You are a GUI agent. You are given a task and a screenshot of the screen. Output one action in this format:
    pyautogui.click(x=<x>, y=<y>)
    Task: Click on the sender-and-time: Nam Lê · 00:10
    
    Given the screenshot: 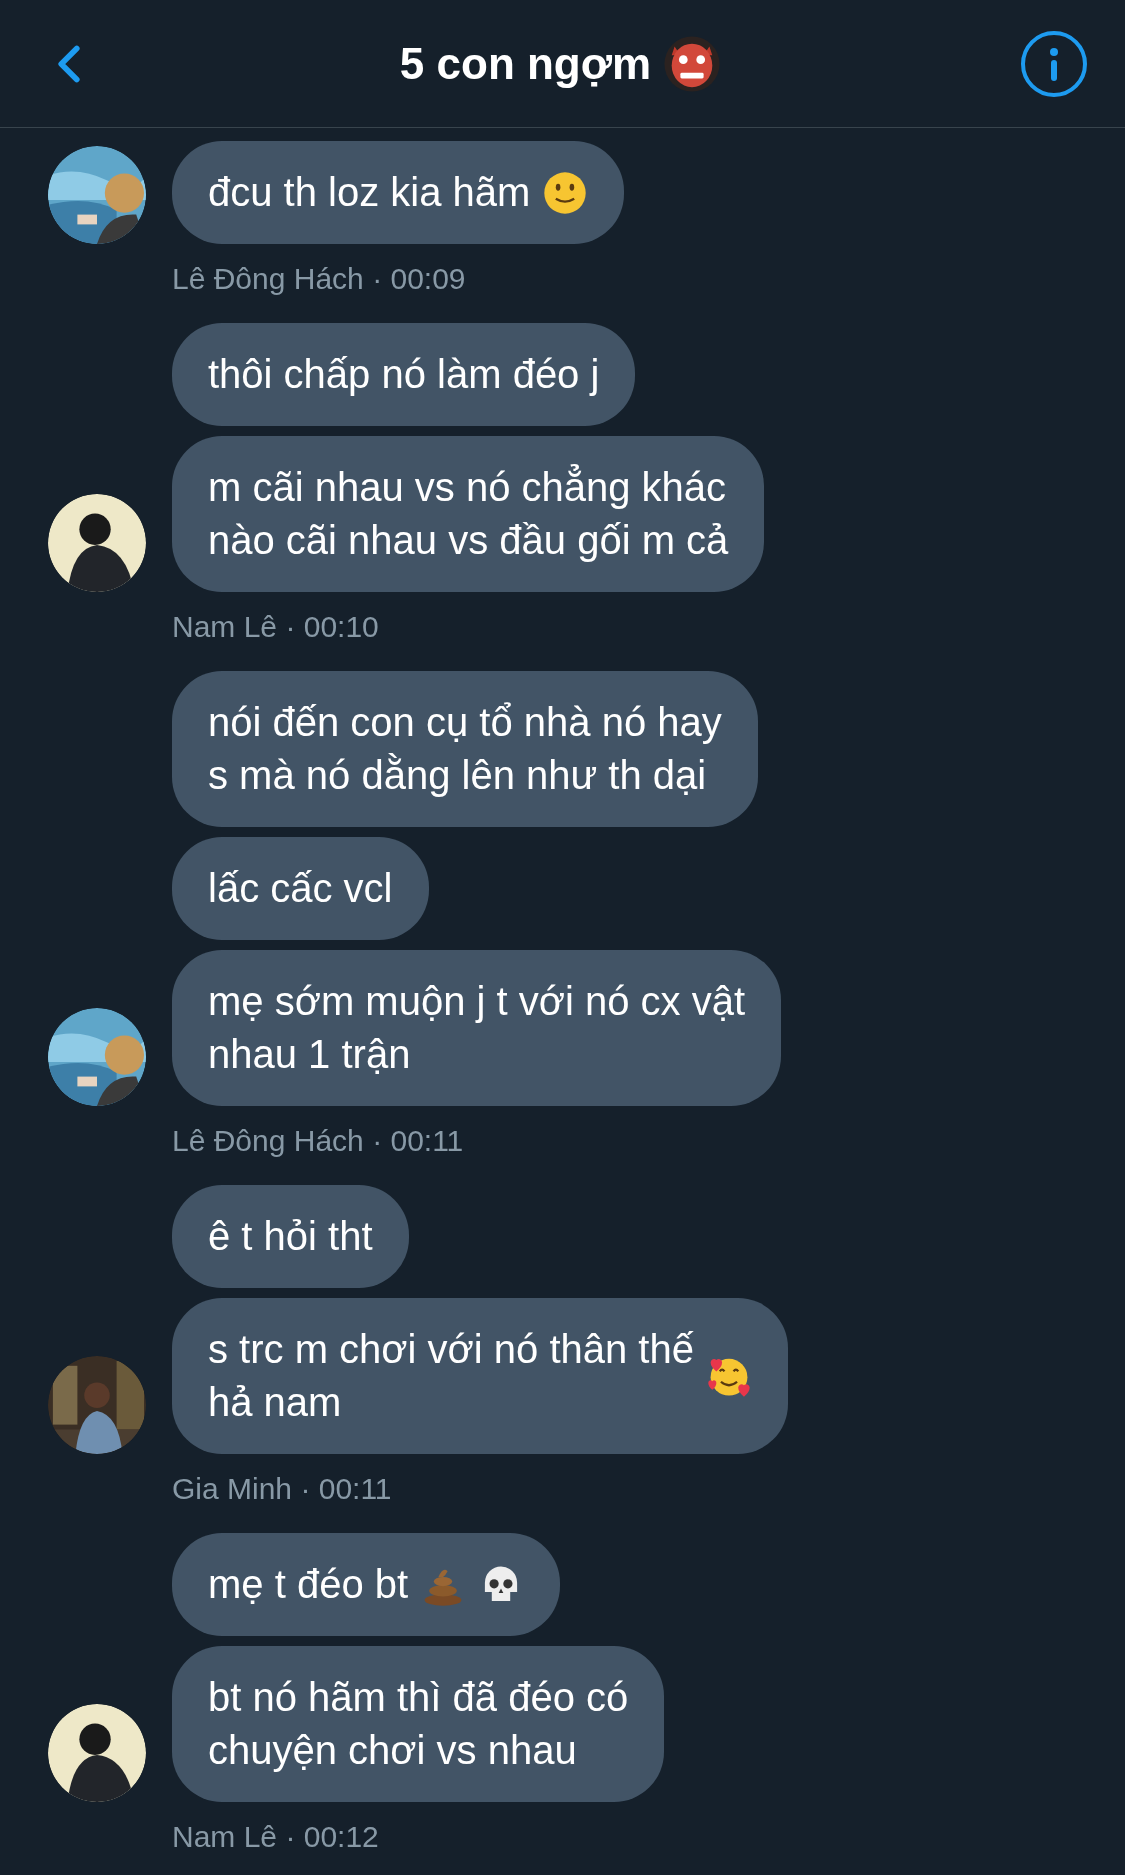 What is the action you would take?
    pyautogui.click(x=275, y=627)
    